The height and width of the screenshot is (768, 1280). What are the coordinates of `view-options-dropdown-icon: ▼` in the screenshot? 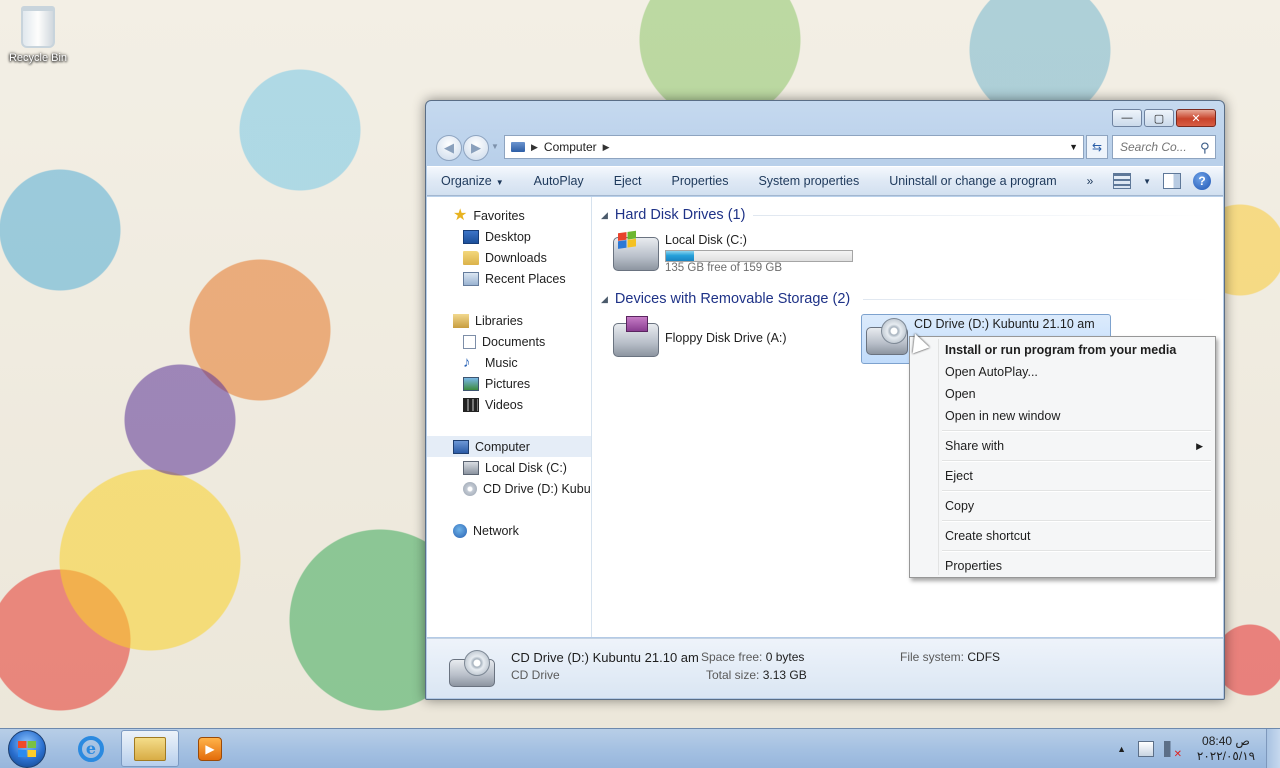 It's located at (1147, 181).